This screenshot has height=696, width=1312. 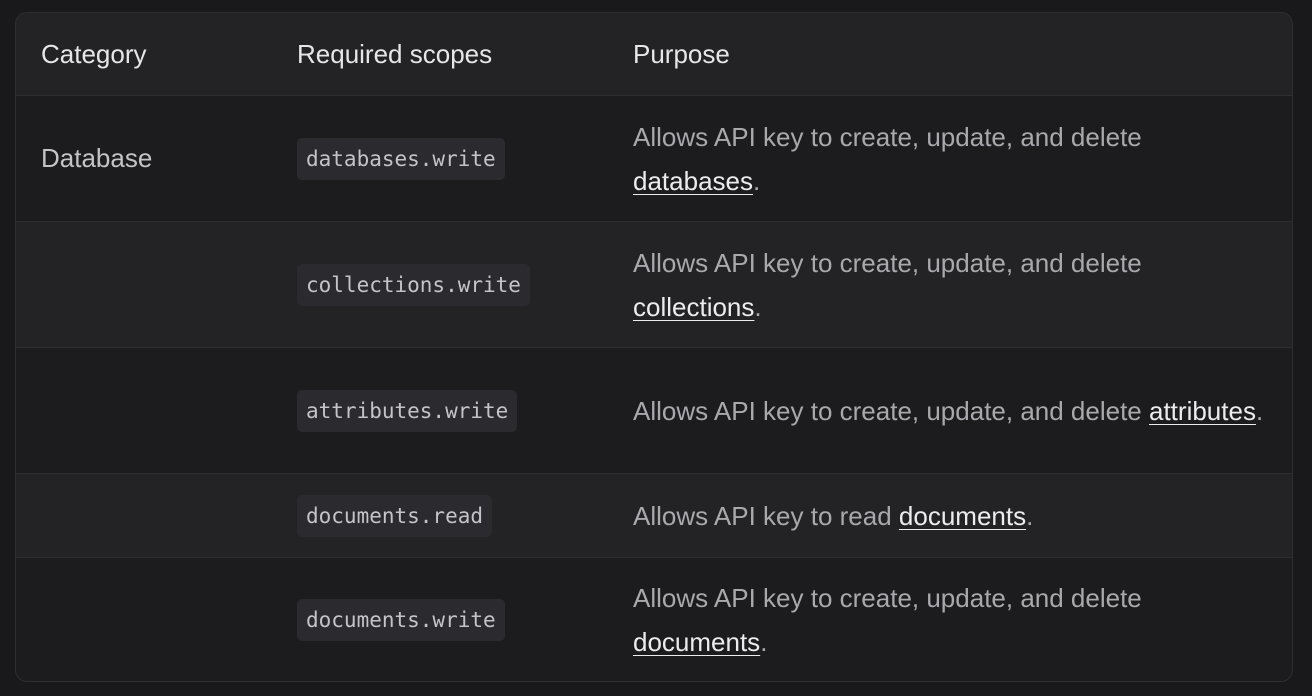 What do you see at coordinates (156, 158) in the screenshot?
I see `category-cell: Database` at bounding box center [156, 158].